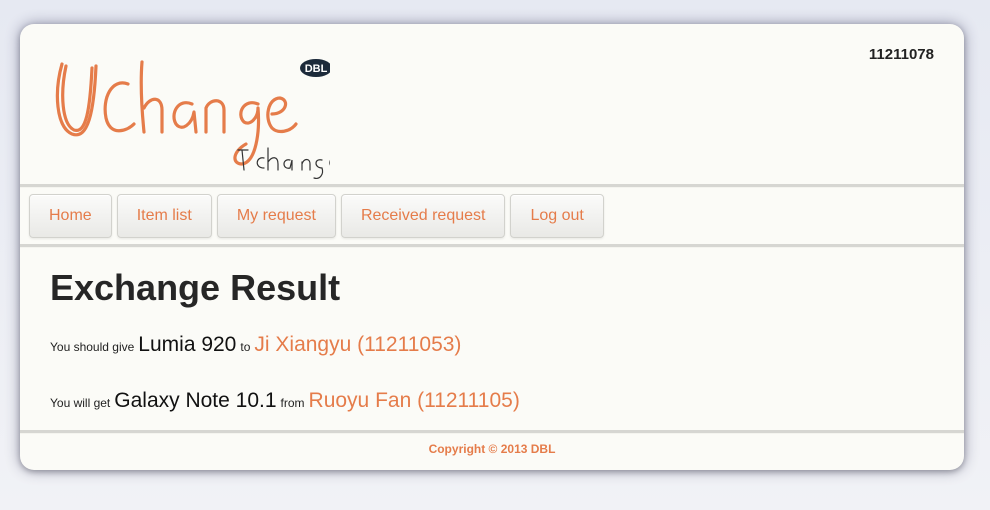 This screenshot has height=510, width=990. I want to click on nav-divider, so click(492, 246).